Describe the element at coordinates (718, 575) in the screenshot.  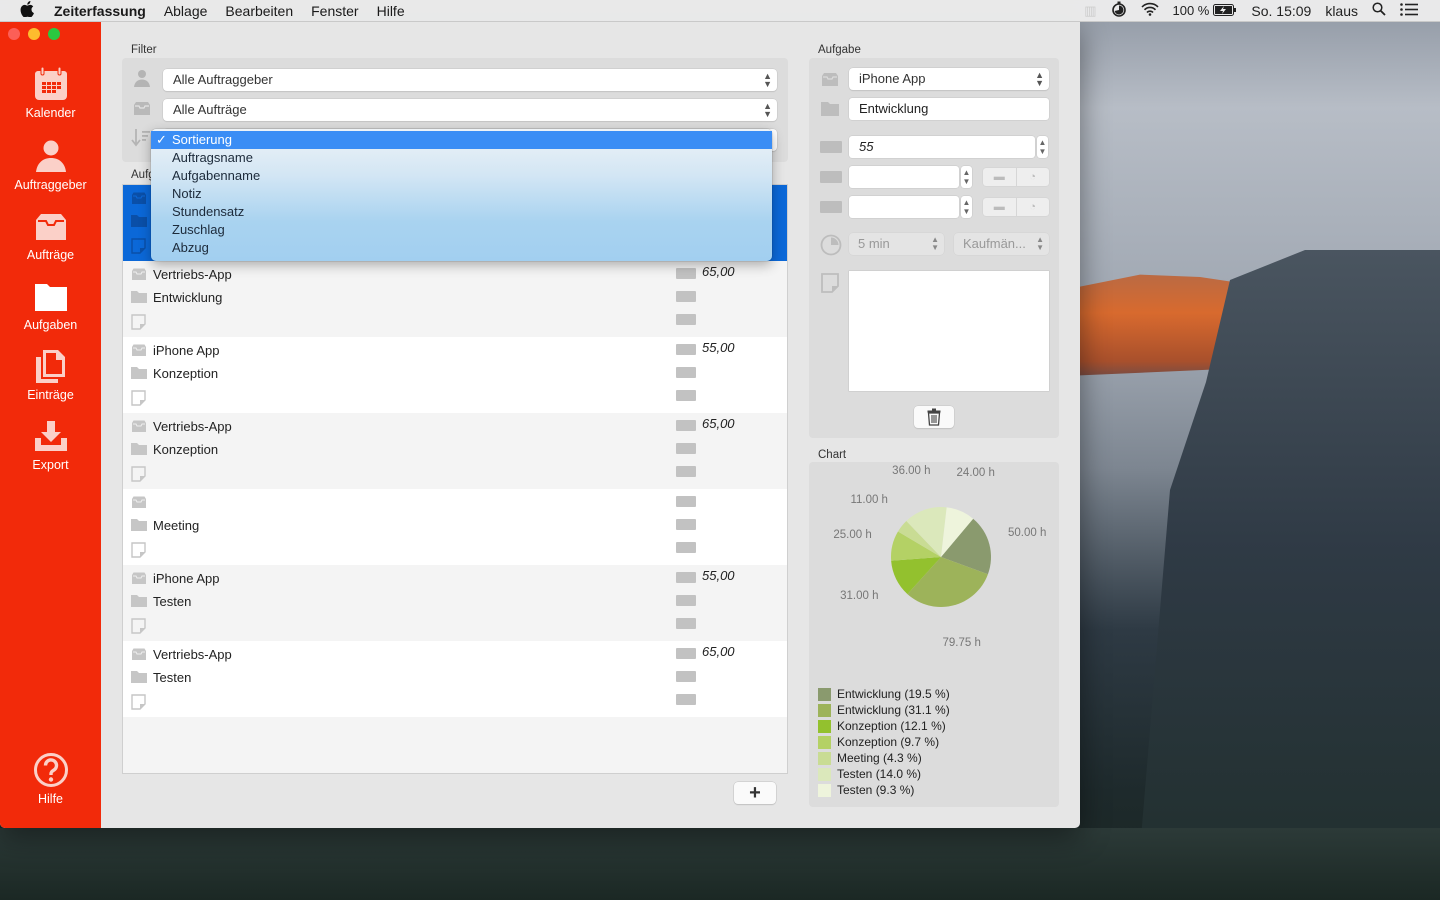
I see `row-rate-value: 55,00` at that location.